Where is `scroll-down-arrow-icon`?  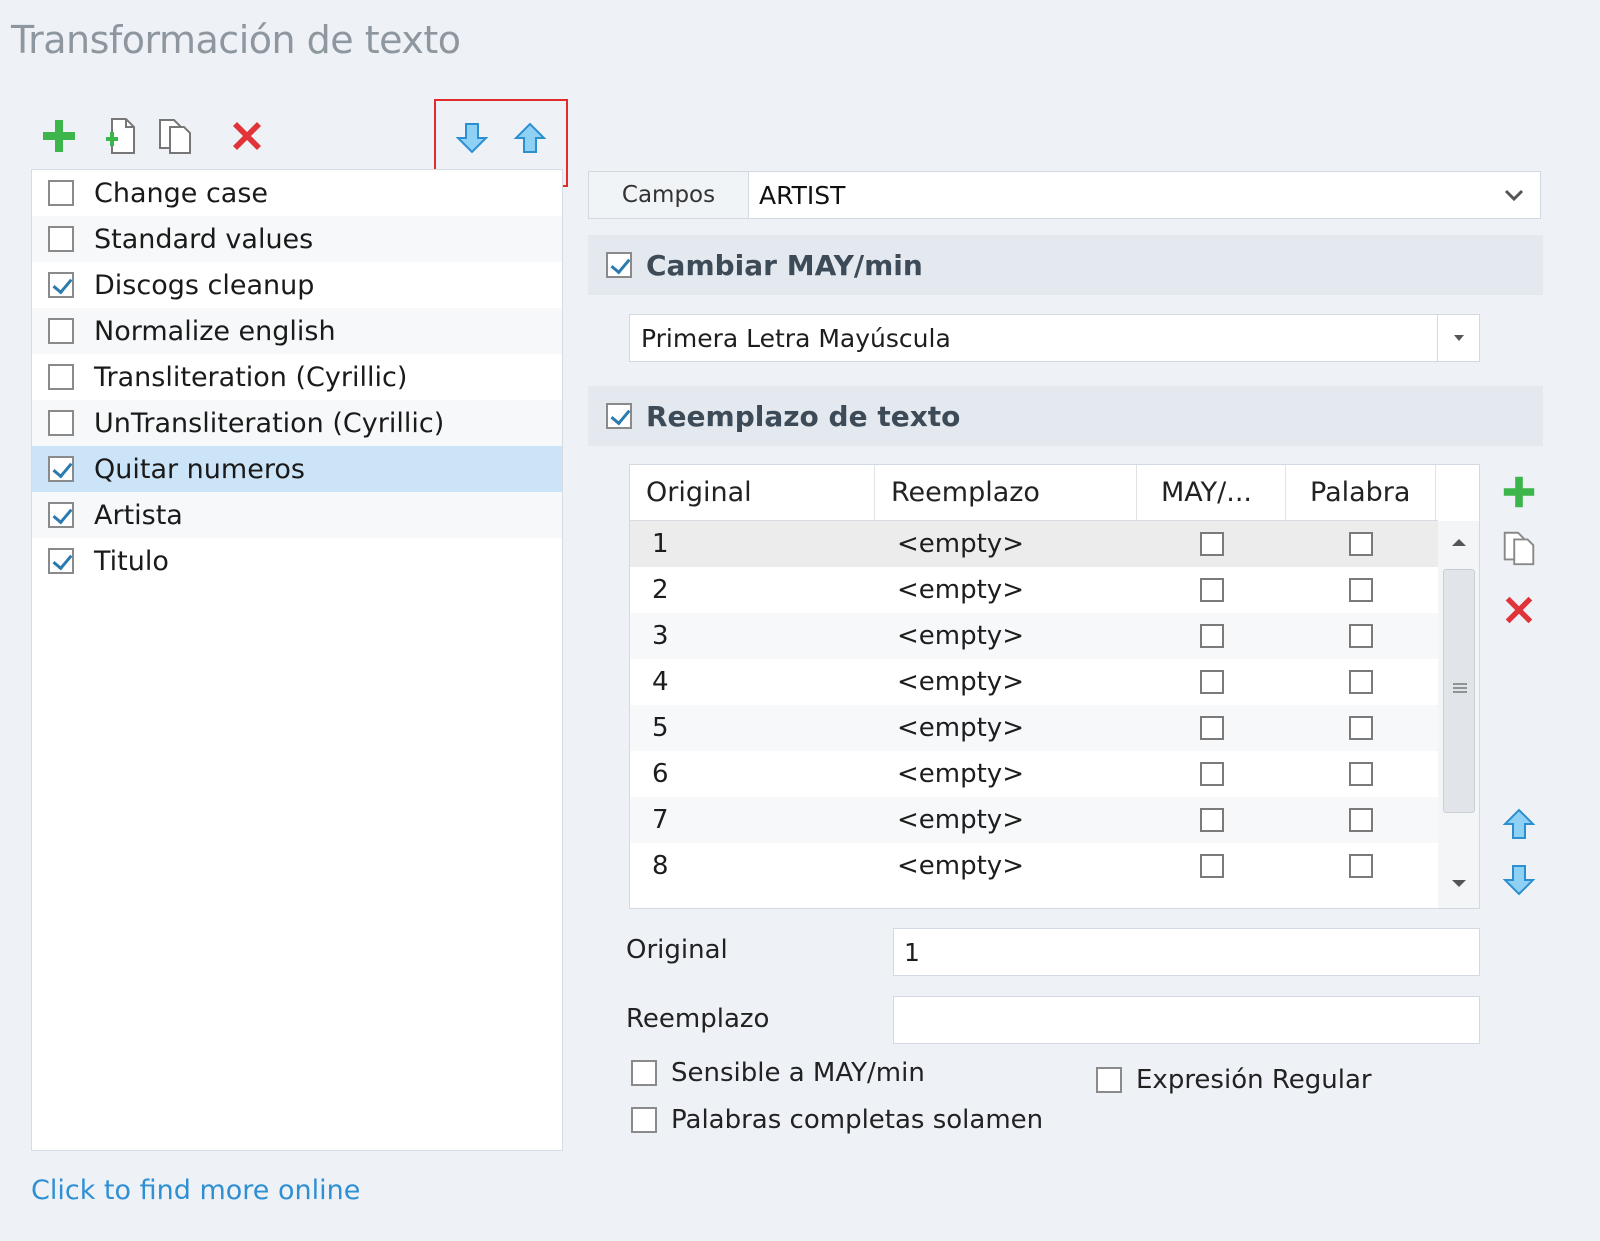
scroll-down-arrow-icon is located at coordinates (1459, 884).